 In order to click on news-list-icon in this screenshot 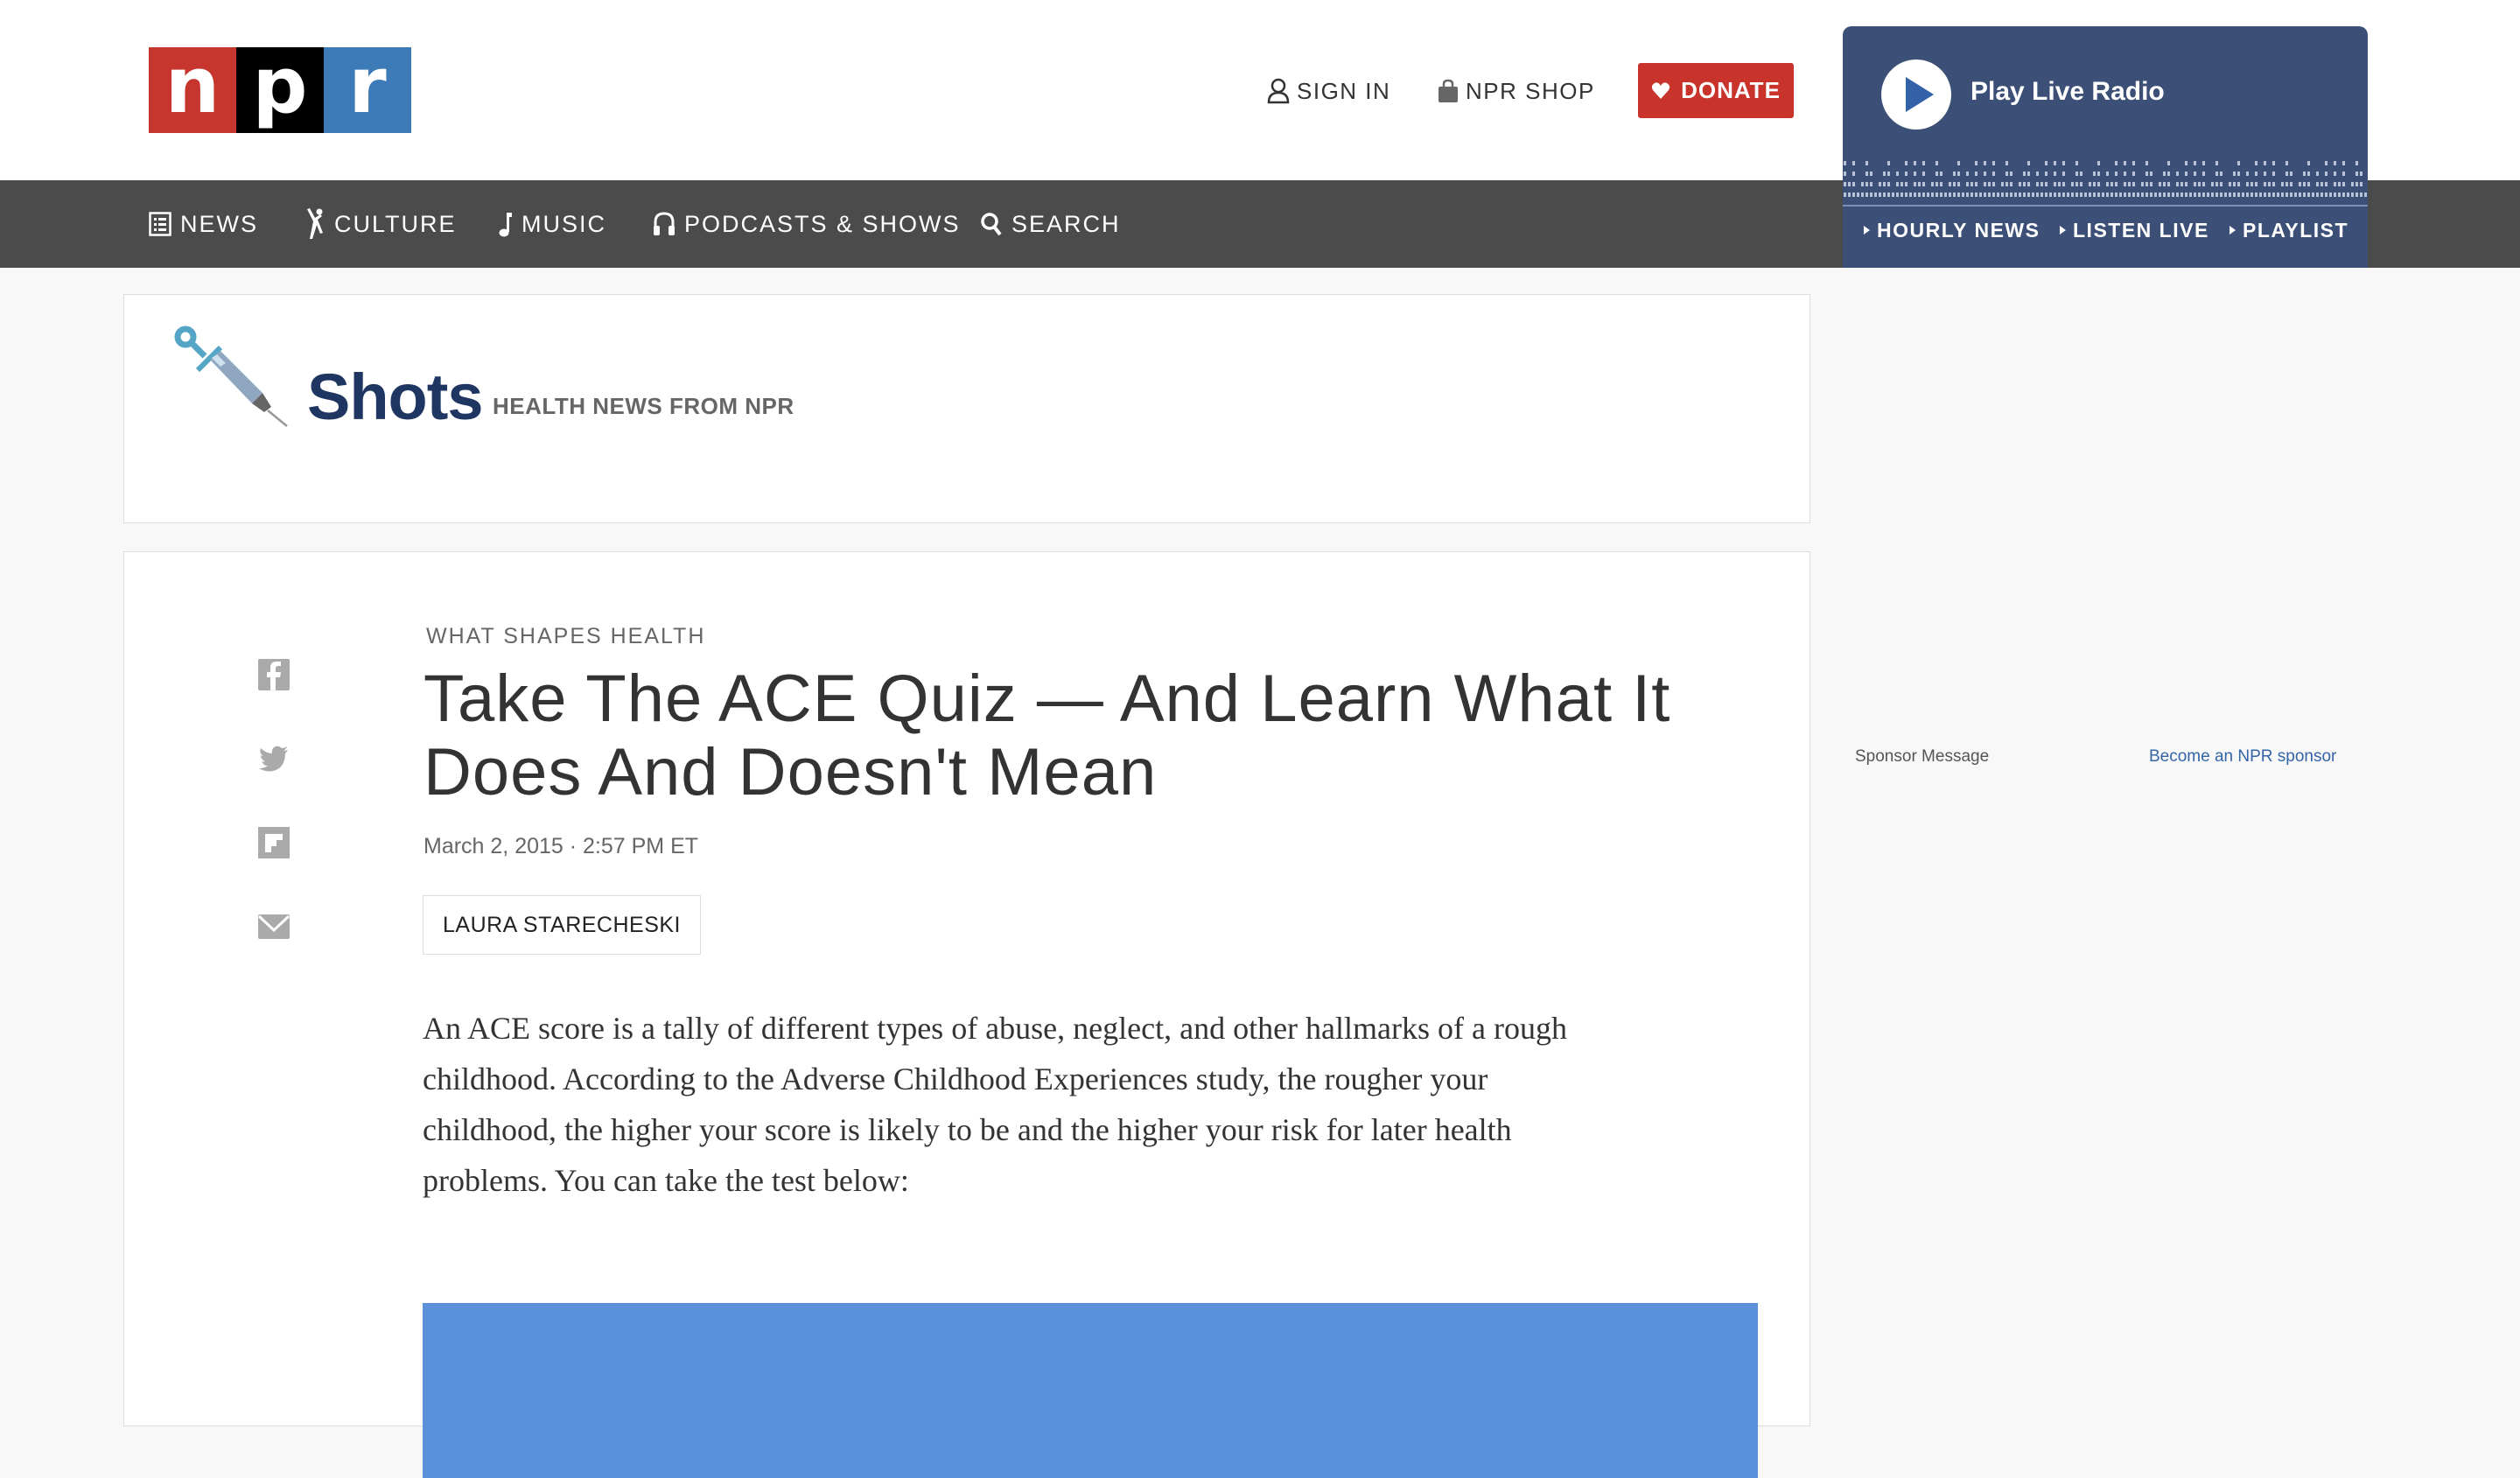, I will do `click(160, 224)`.